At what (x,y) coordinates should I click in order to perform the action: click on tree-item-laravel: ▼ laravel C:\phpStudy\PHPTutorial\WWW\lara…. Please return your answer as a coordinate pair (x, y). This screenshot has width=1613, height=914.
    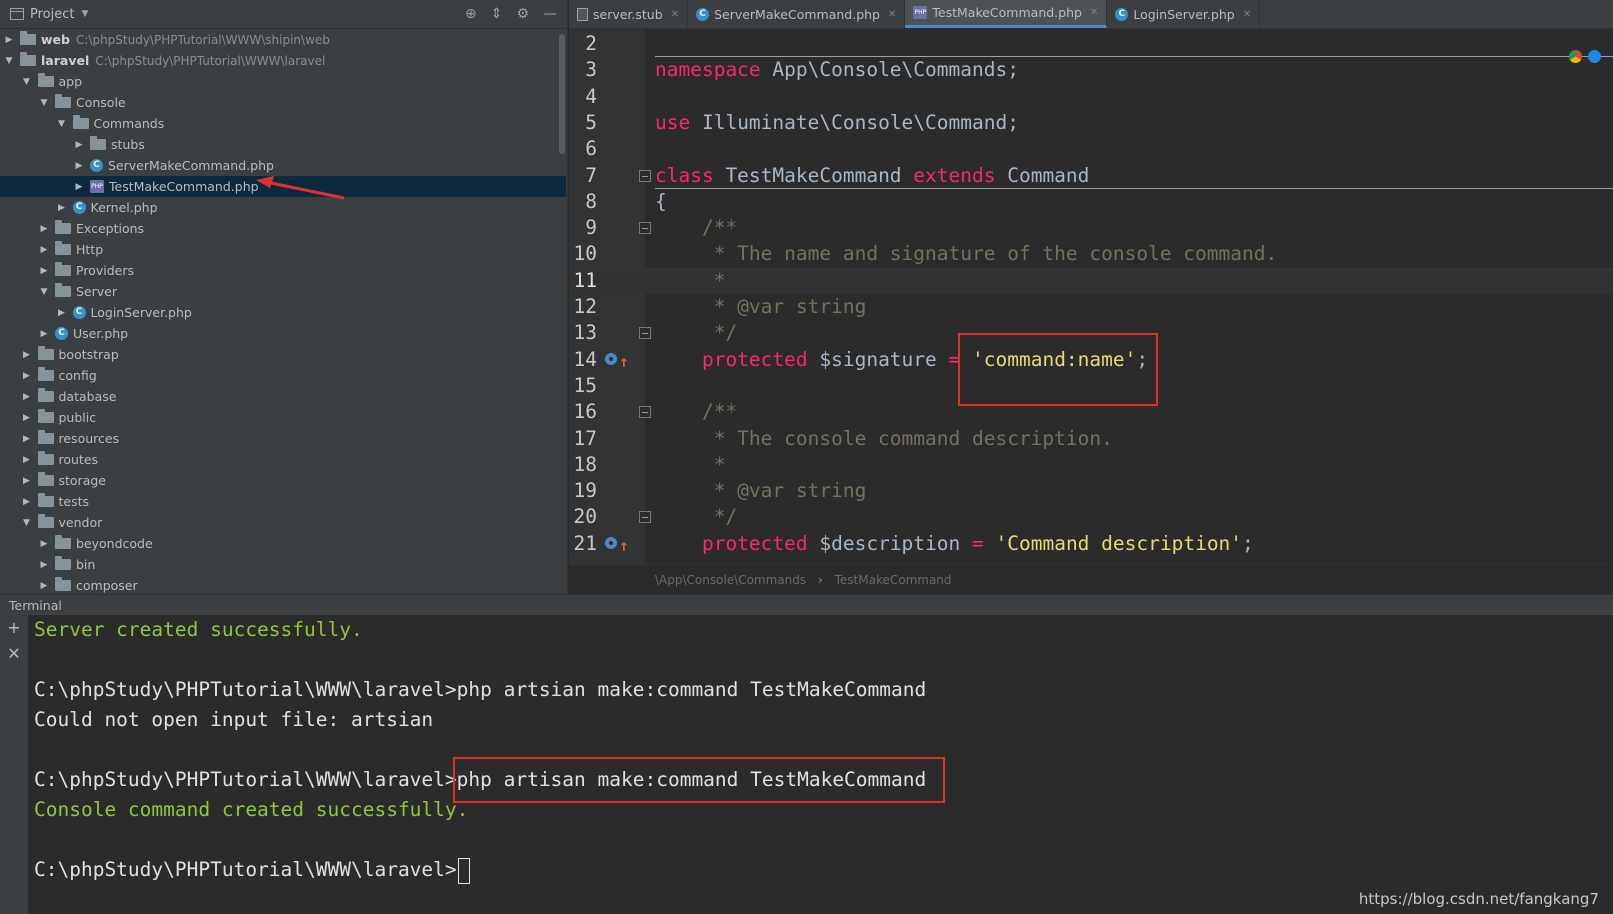
    Looking at the image, I should click on (283, 60).